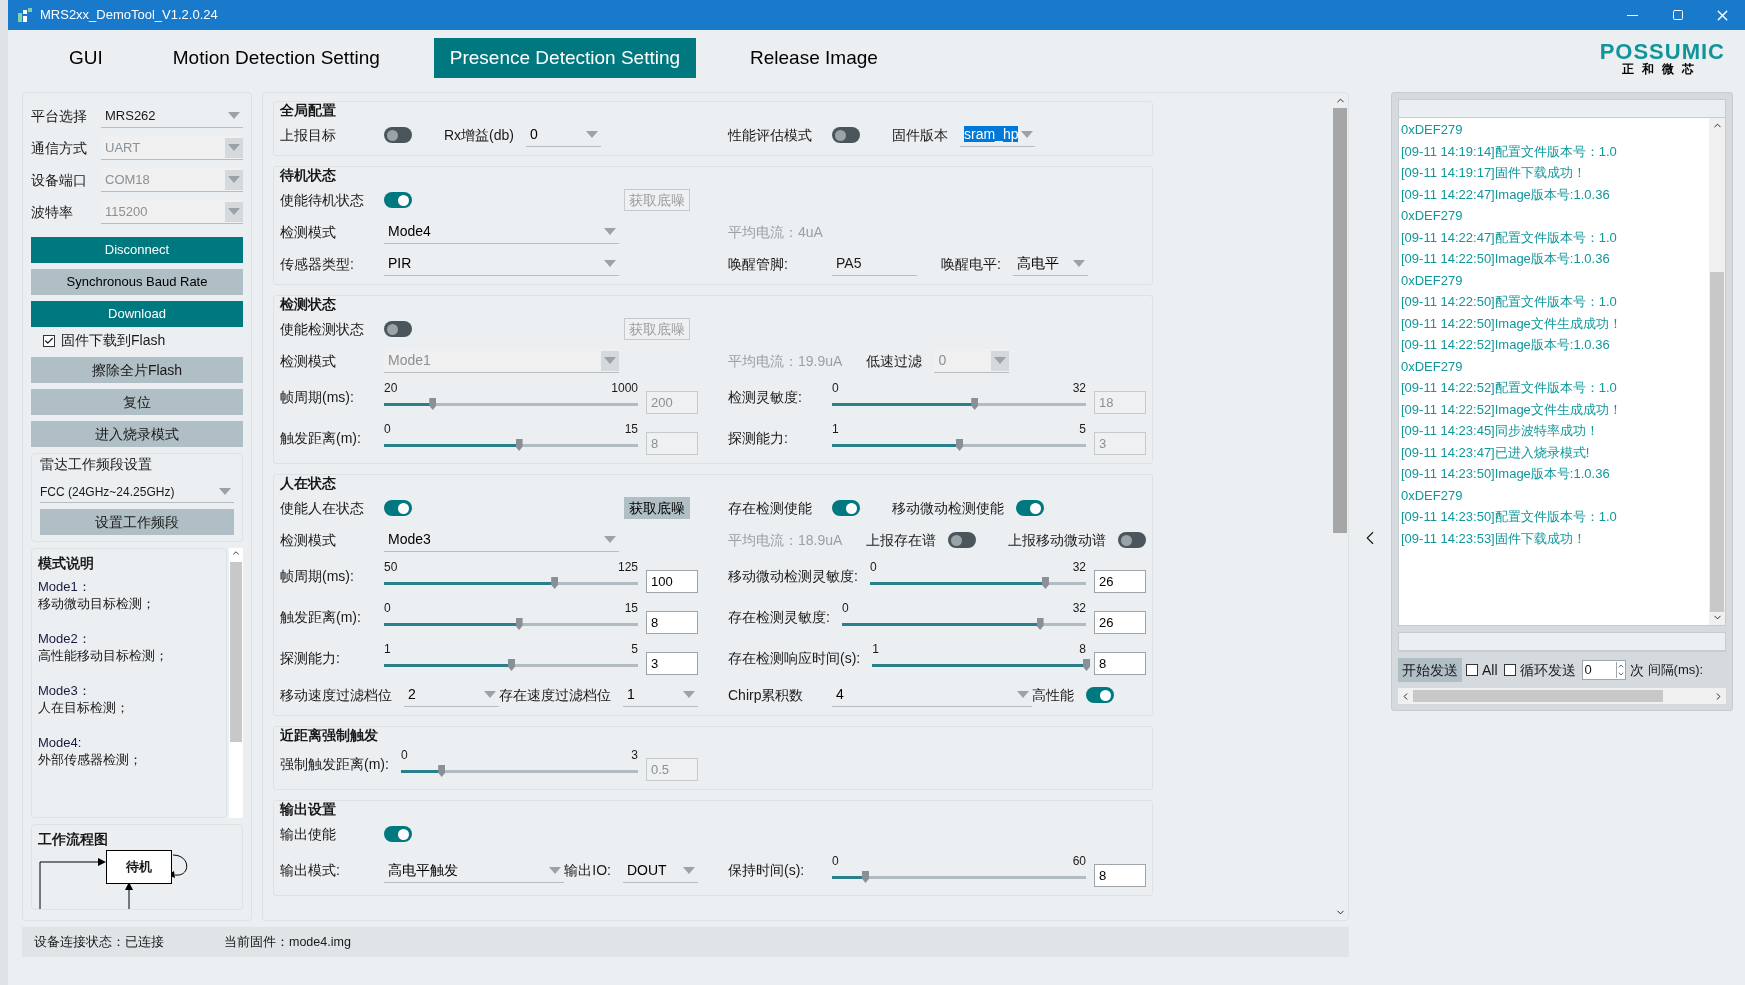  Describe the element at coordinates (276, 58) in the screenshot. I see `tab: Motion Detection Setting` at that location.